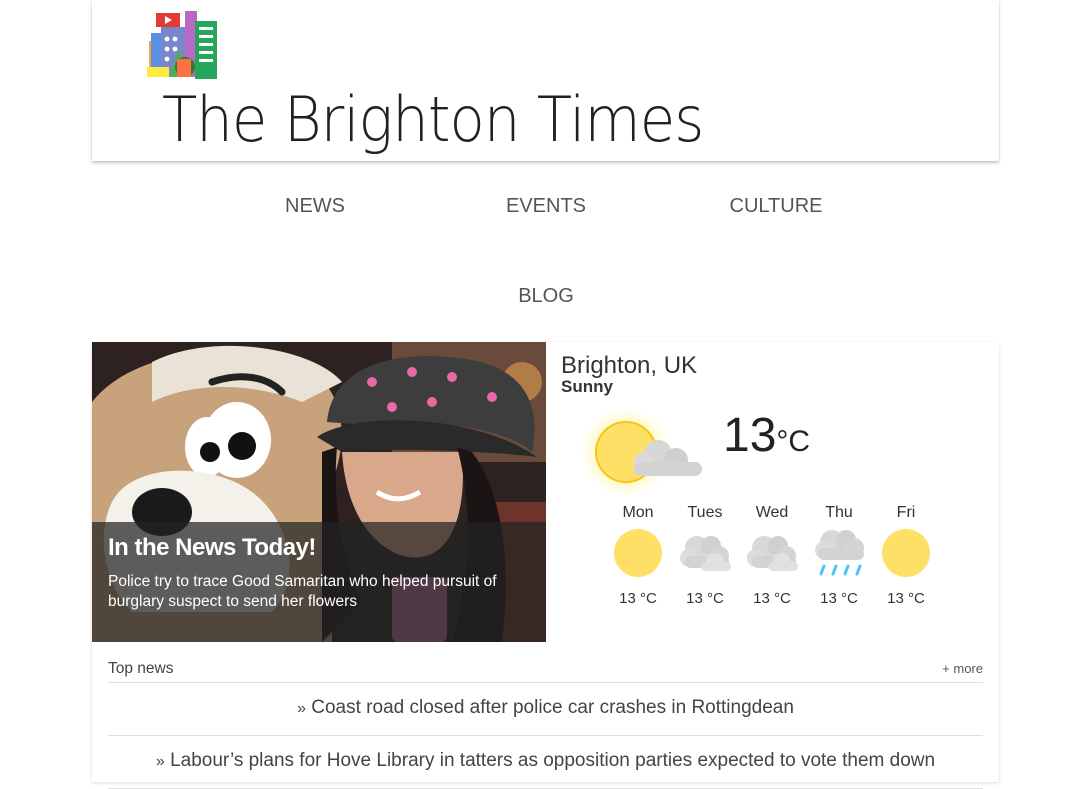  Describe the element at coordinates (212, 548) in the screenshot. I see `feature-title: In the News Today!` at that location.